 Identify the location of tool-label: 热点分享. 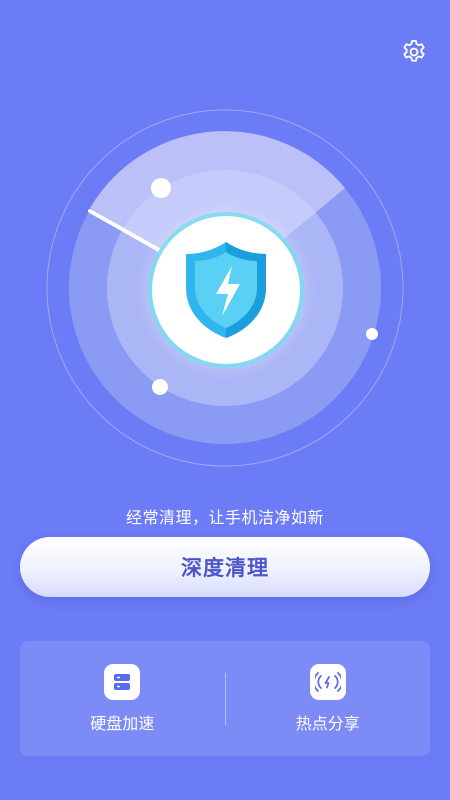
(327, 723).